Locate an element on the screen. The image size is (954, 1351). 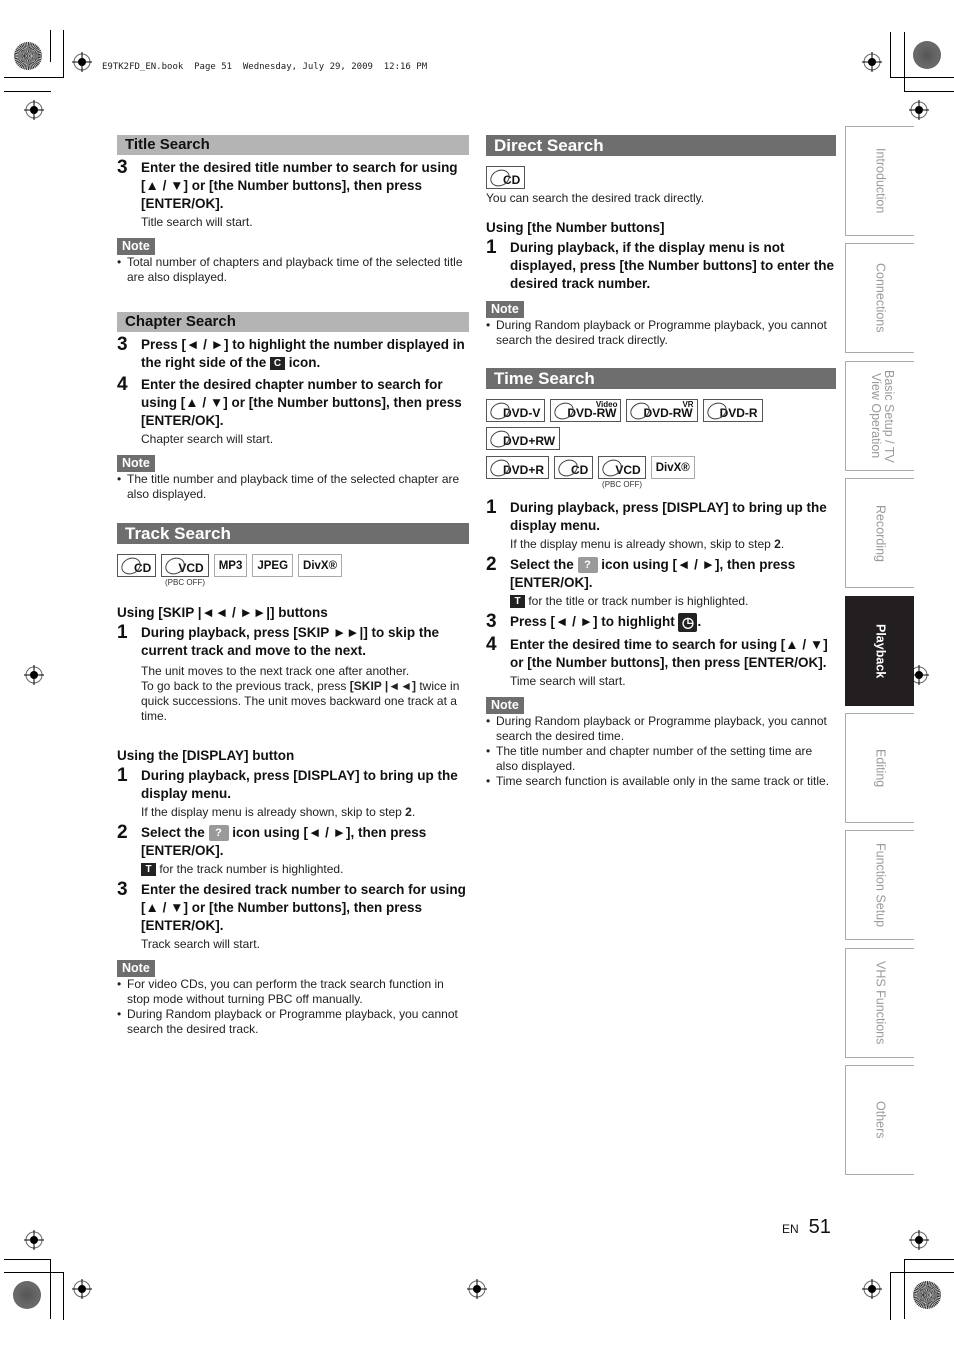
side-tab-others: Others is located at coordinates (879, 1120).